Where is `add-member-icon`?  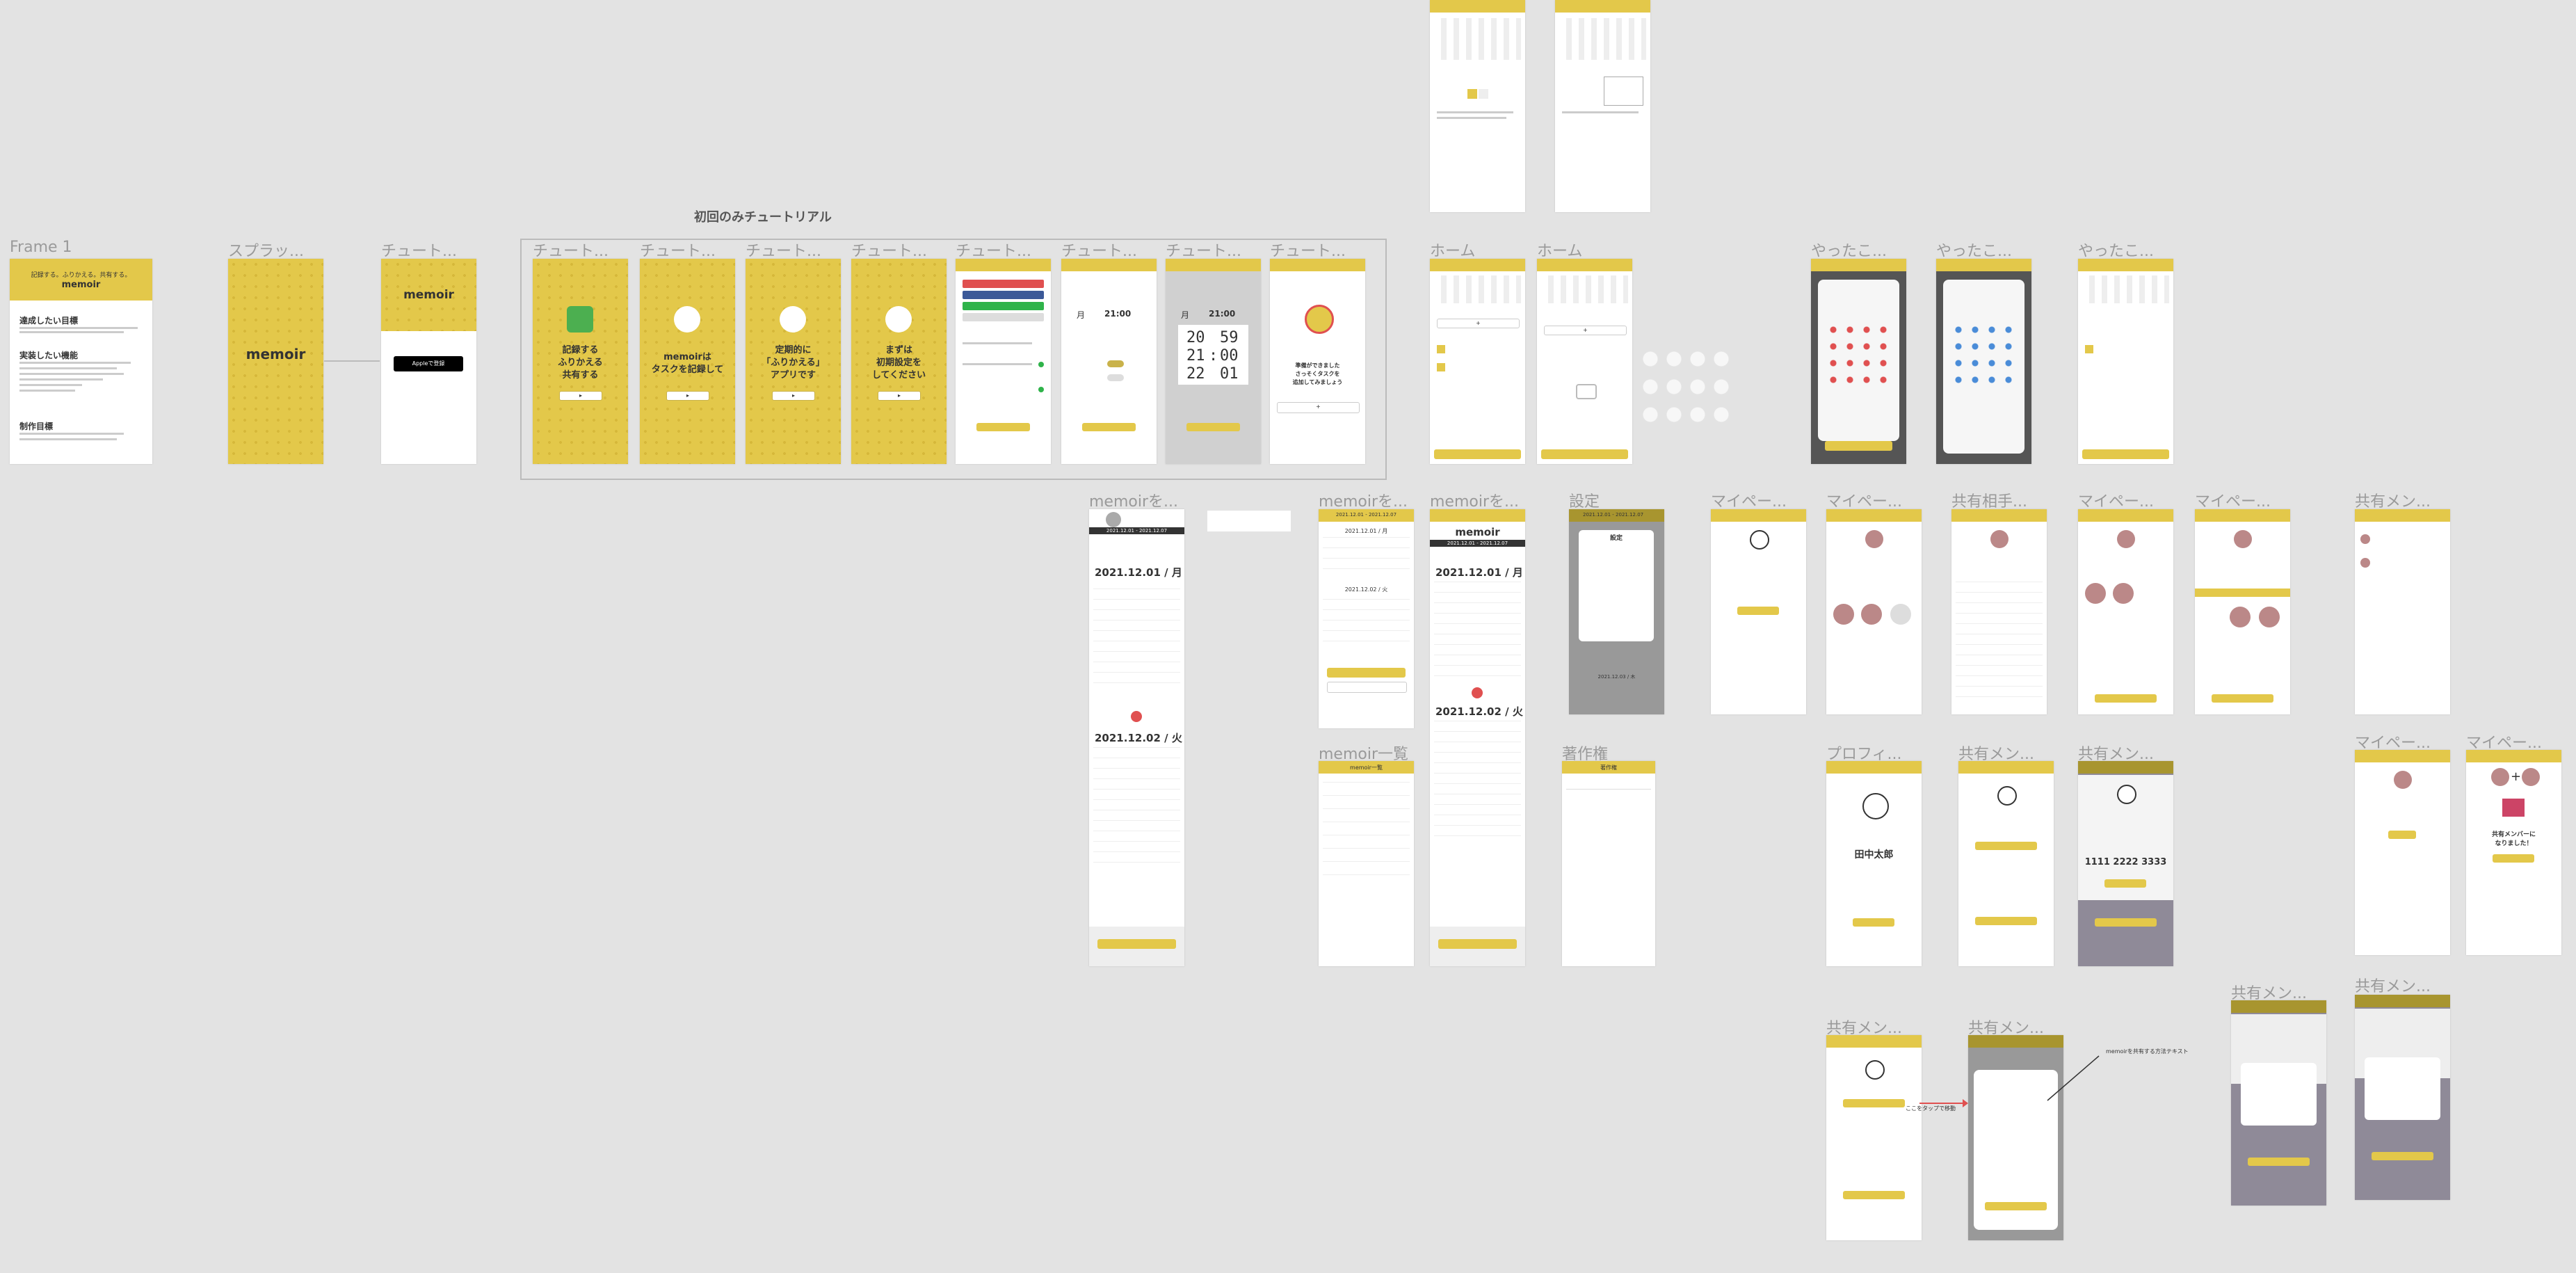 add-member-icon is located at coordinates (1900, 614).